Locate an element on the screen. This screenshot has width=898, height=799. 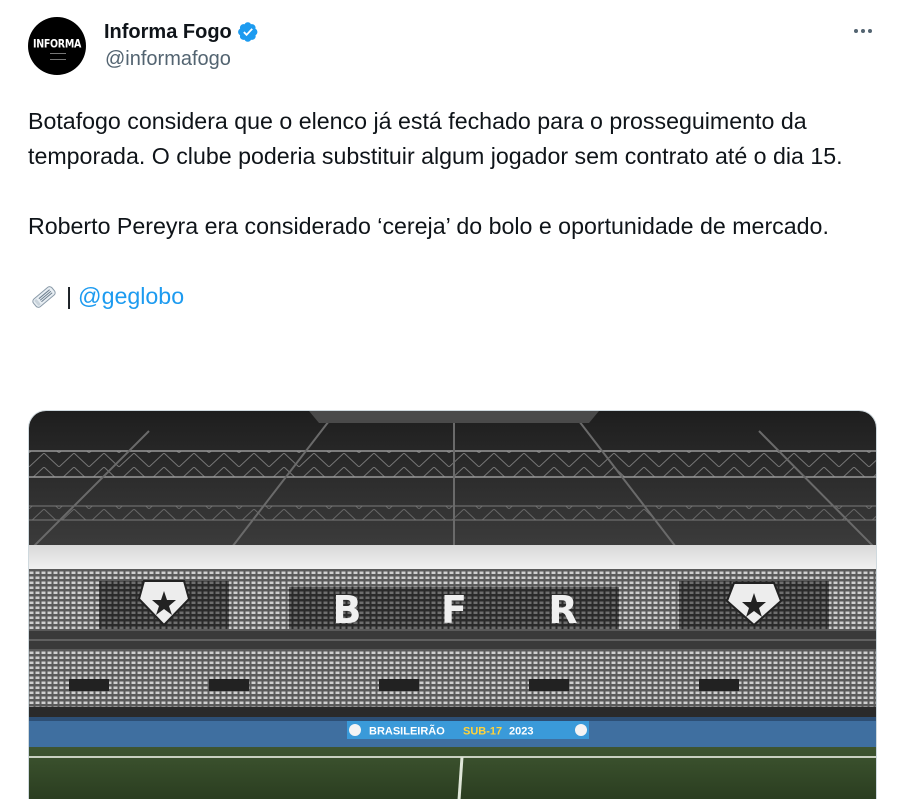
author-handle: @informafogo is located at coordinates (168, 59).